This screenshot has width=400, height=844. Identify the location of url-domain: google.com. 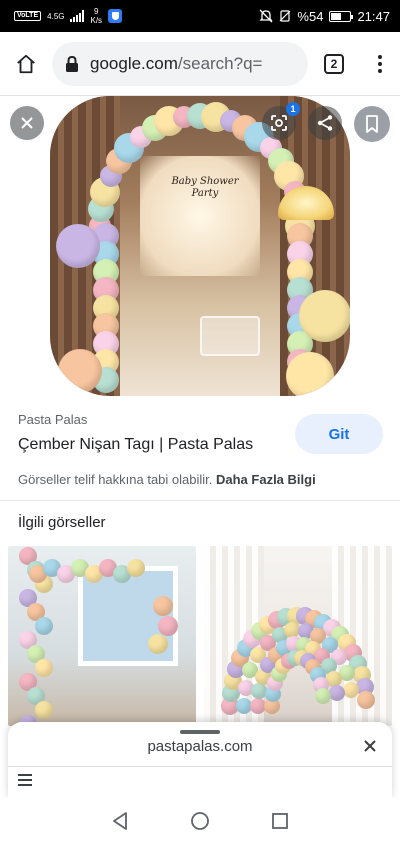
(134, 63).